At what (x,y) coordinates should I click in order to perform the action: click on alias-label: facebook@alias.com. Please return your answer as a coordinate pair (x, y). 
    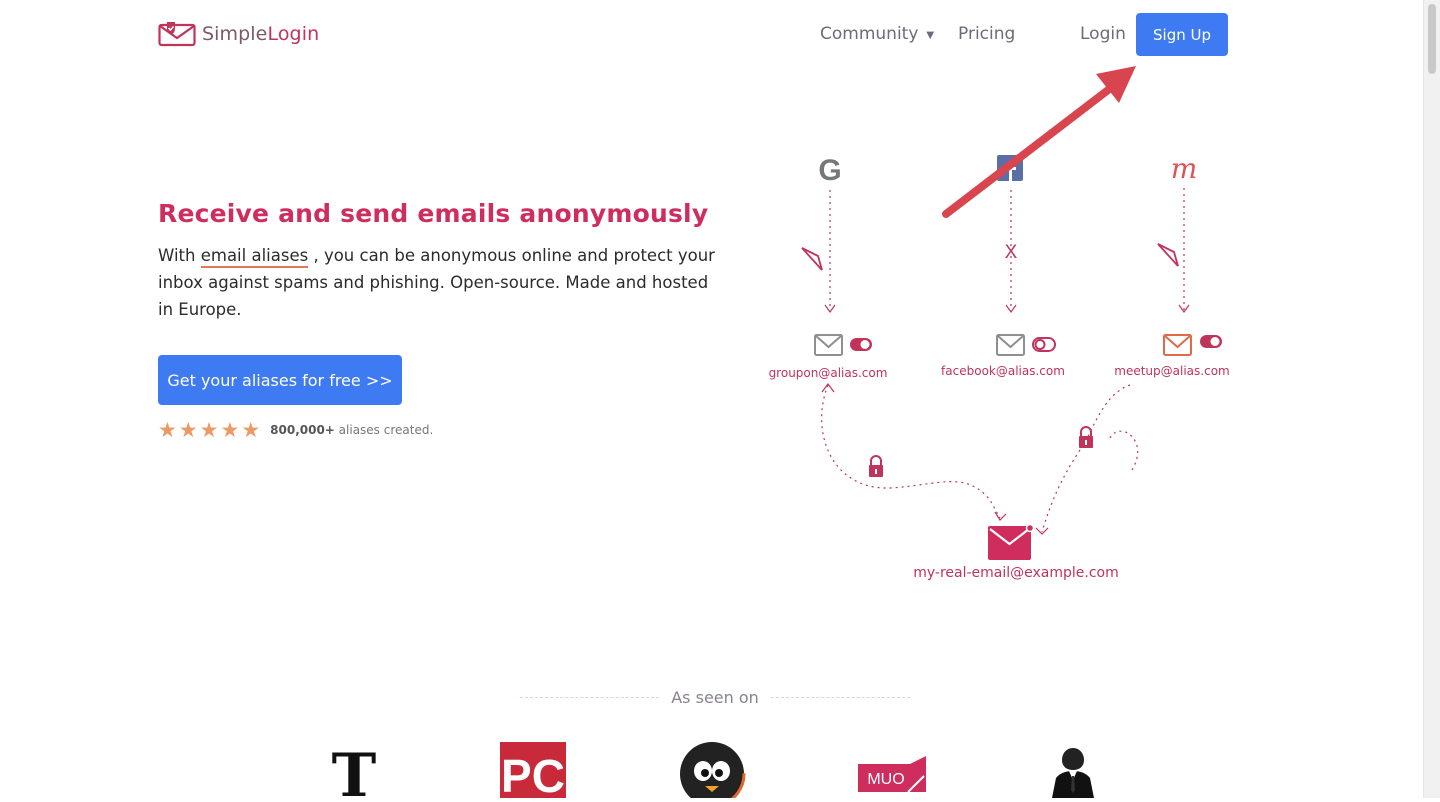
    Looking at the image, I should click on (1003, 371).